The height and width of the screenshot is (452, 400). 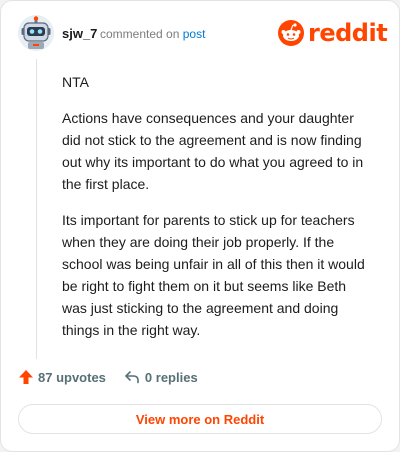 What do you see at coordinates (291, 33) in the screenshot?
I see `reddit-snoo-icon` at bounding box center [291, 33].